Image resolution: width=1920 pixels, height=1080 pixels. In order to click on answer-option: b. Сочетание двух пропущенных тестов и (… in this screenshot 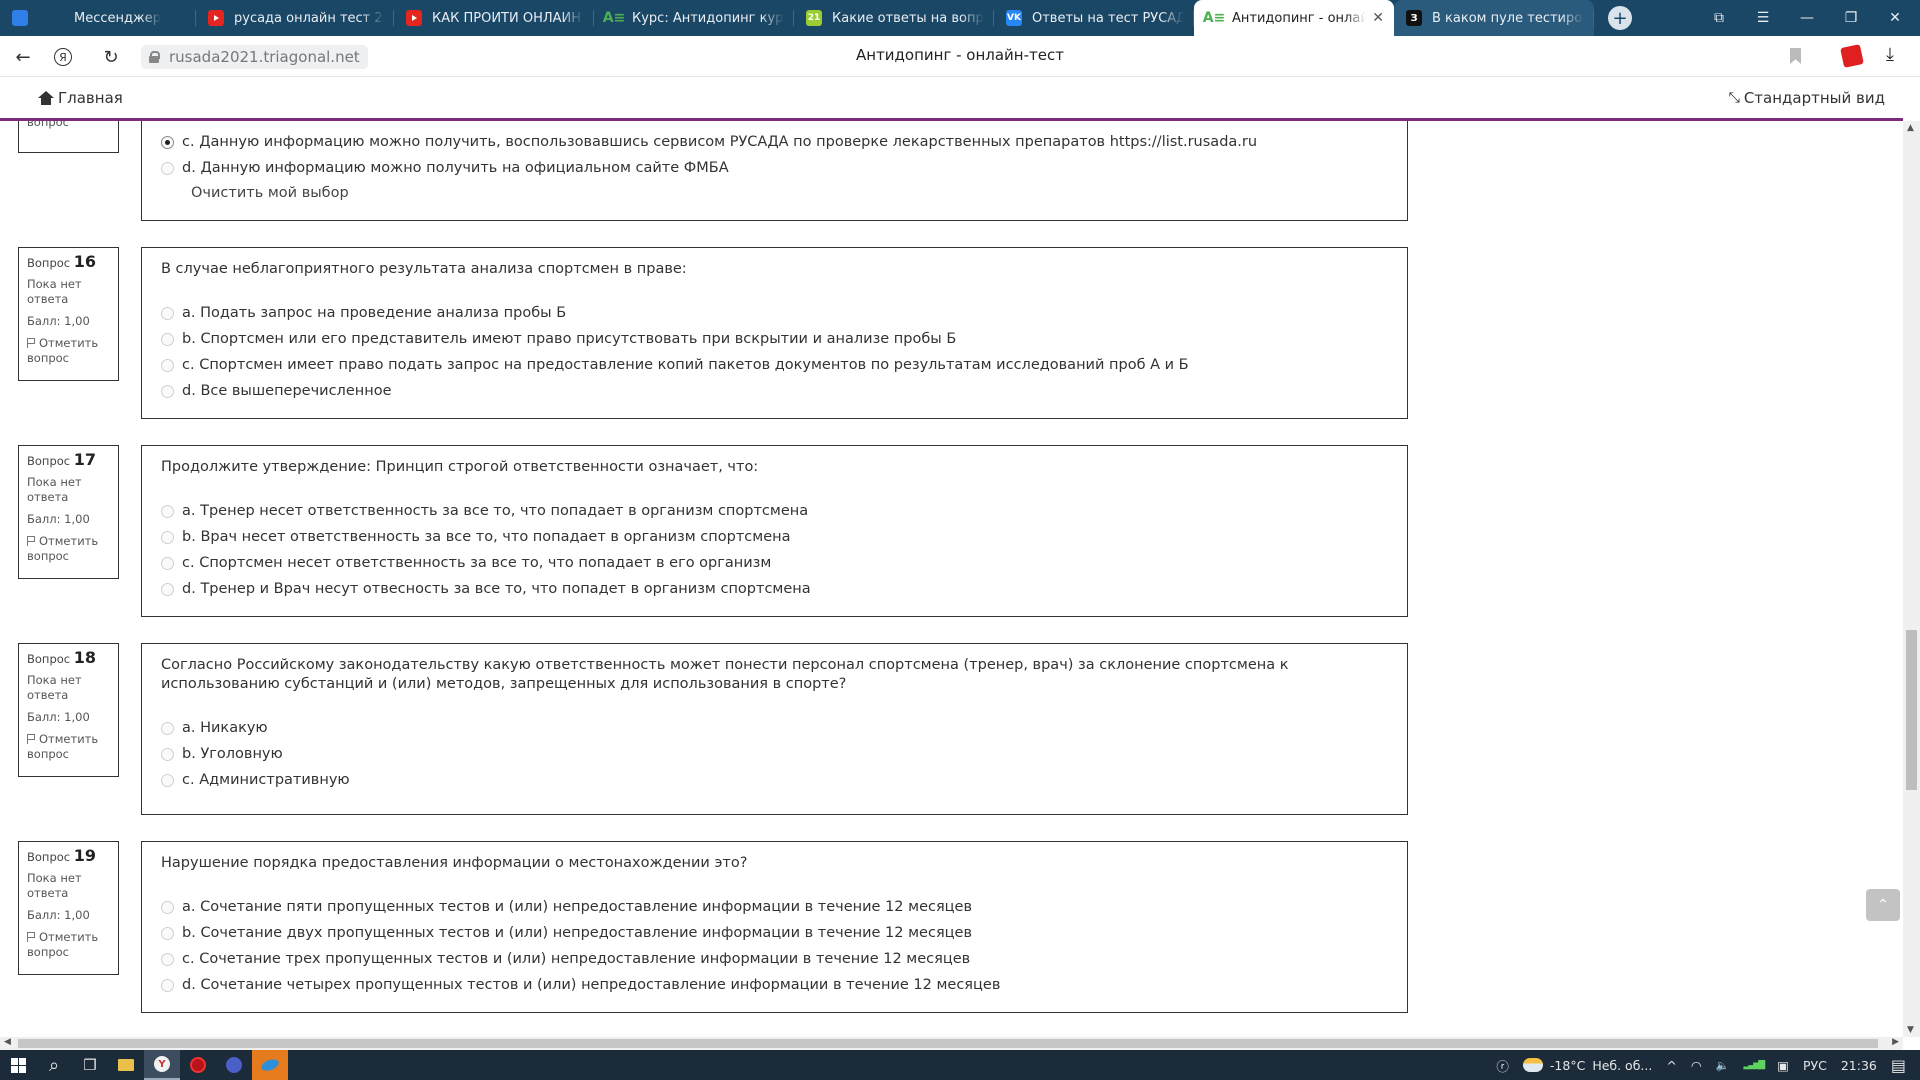, I will do `click(774, 933)`.